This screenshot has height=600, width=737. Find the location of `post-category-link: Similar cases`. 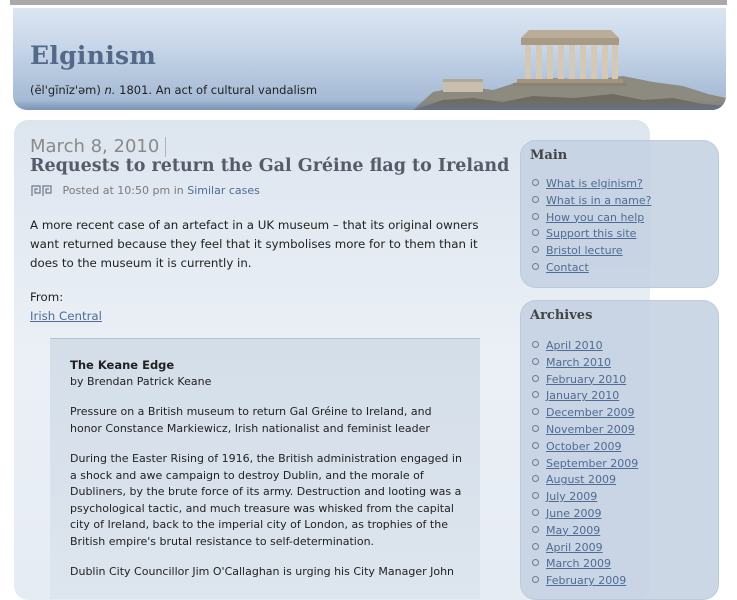

post-category-link: Similar cases is located at coordinates (223, 190).